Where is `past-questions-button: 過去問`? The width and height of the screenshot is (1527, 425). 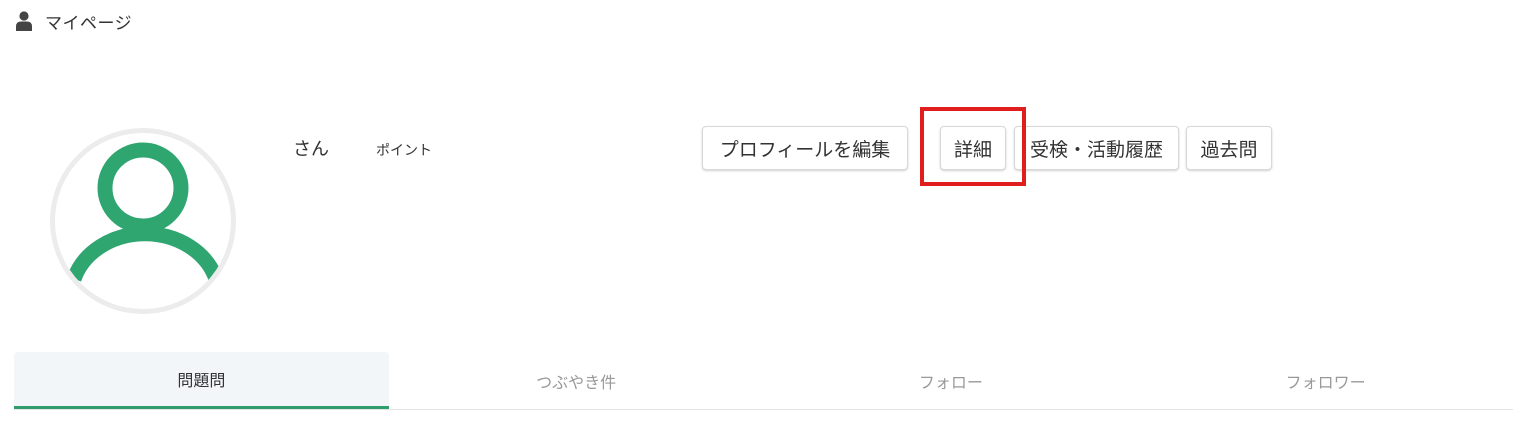 past-questions-button: 過去問 is located at coordinates (1229, 148).